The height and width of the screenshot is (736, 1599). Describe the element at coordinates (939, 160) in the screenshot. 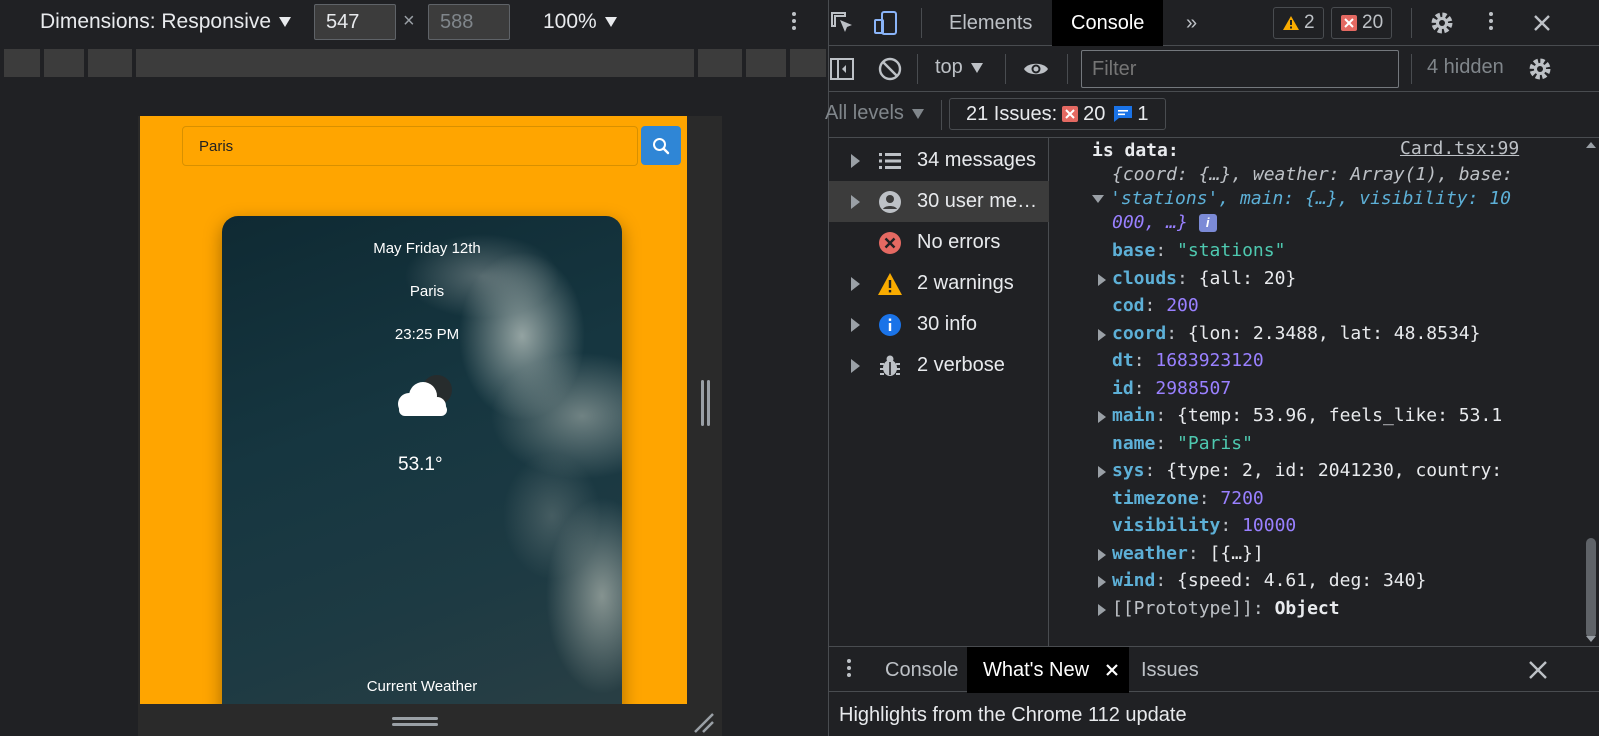

I see `sidebar-item-messages: 34 messages` at that location.